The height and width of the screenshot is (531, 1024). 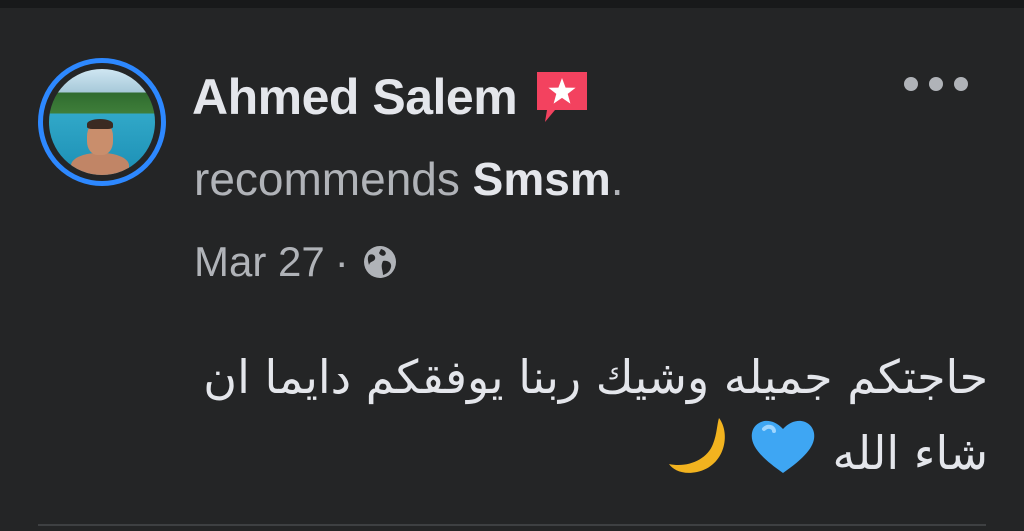 What do you see at coordinates (100, 164) in the screenshot?
I see `avatar-shoulders` at bounding box center [100, 164].